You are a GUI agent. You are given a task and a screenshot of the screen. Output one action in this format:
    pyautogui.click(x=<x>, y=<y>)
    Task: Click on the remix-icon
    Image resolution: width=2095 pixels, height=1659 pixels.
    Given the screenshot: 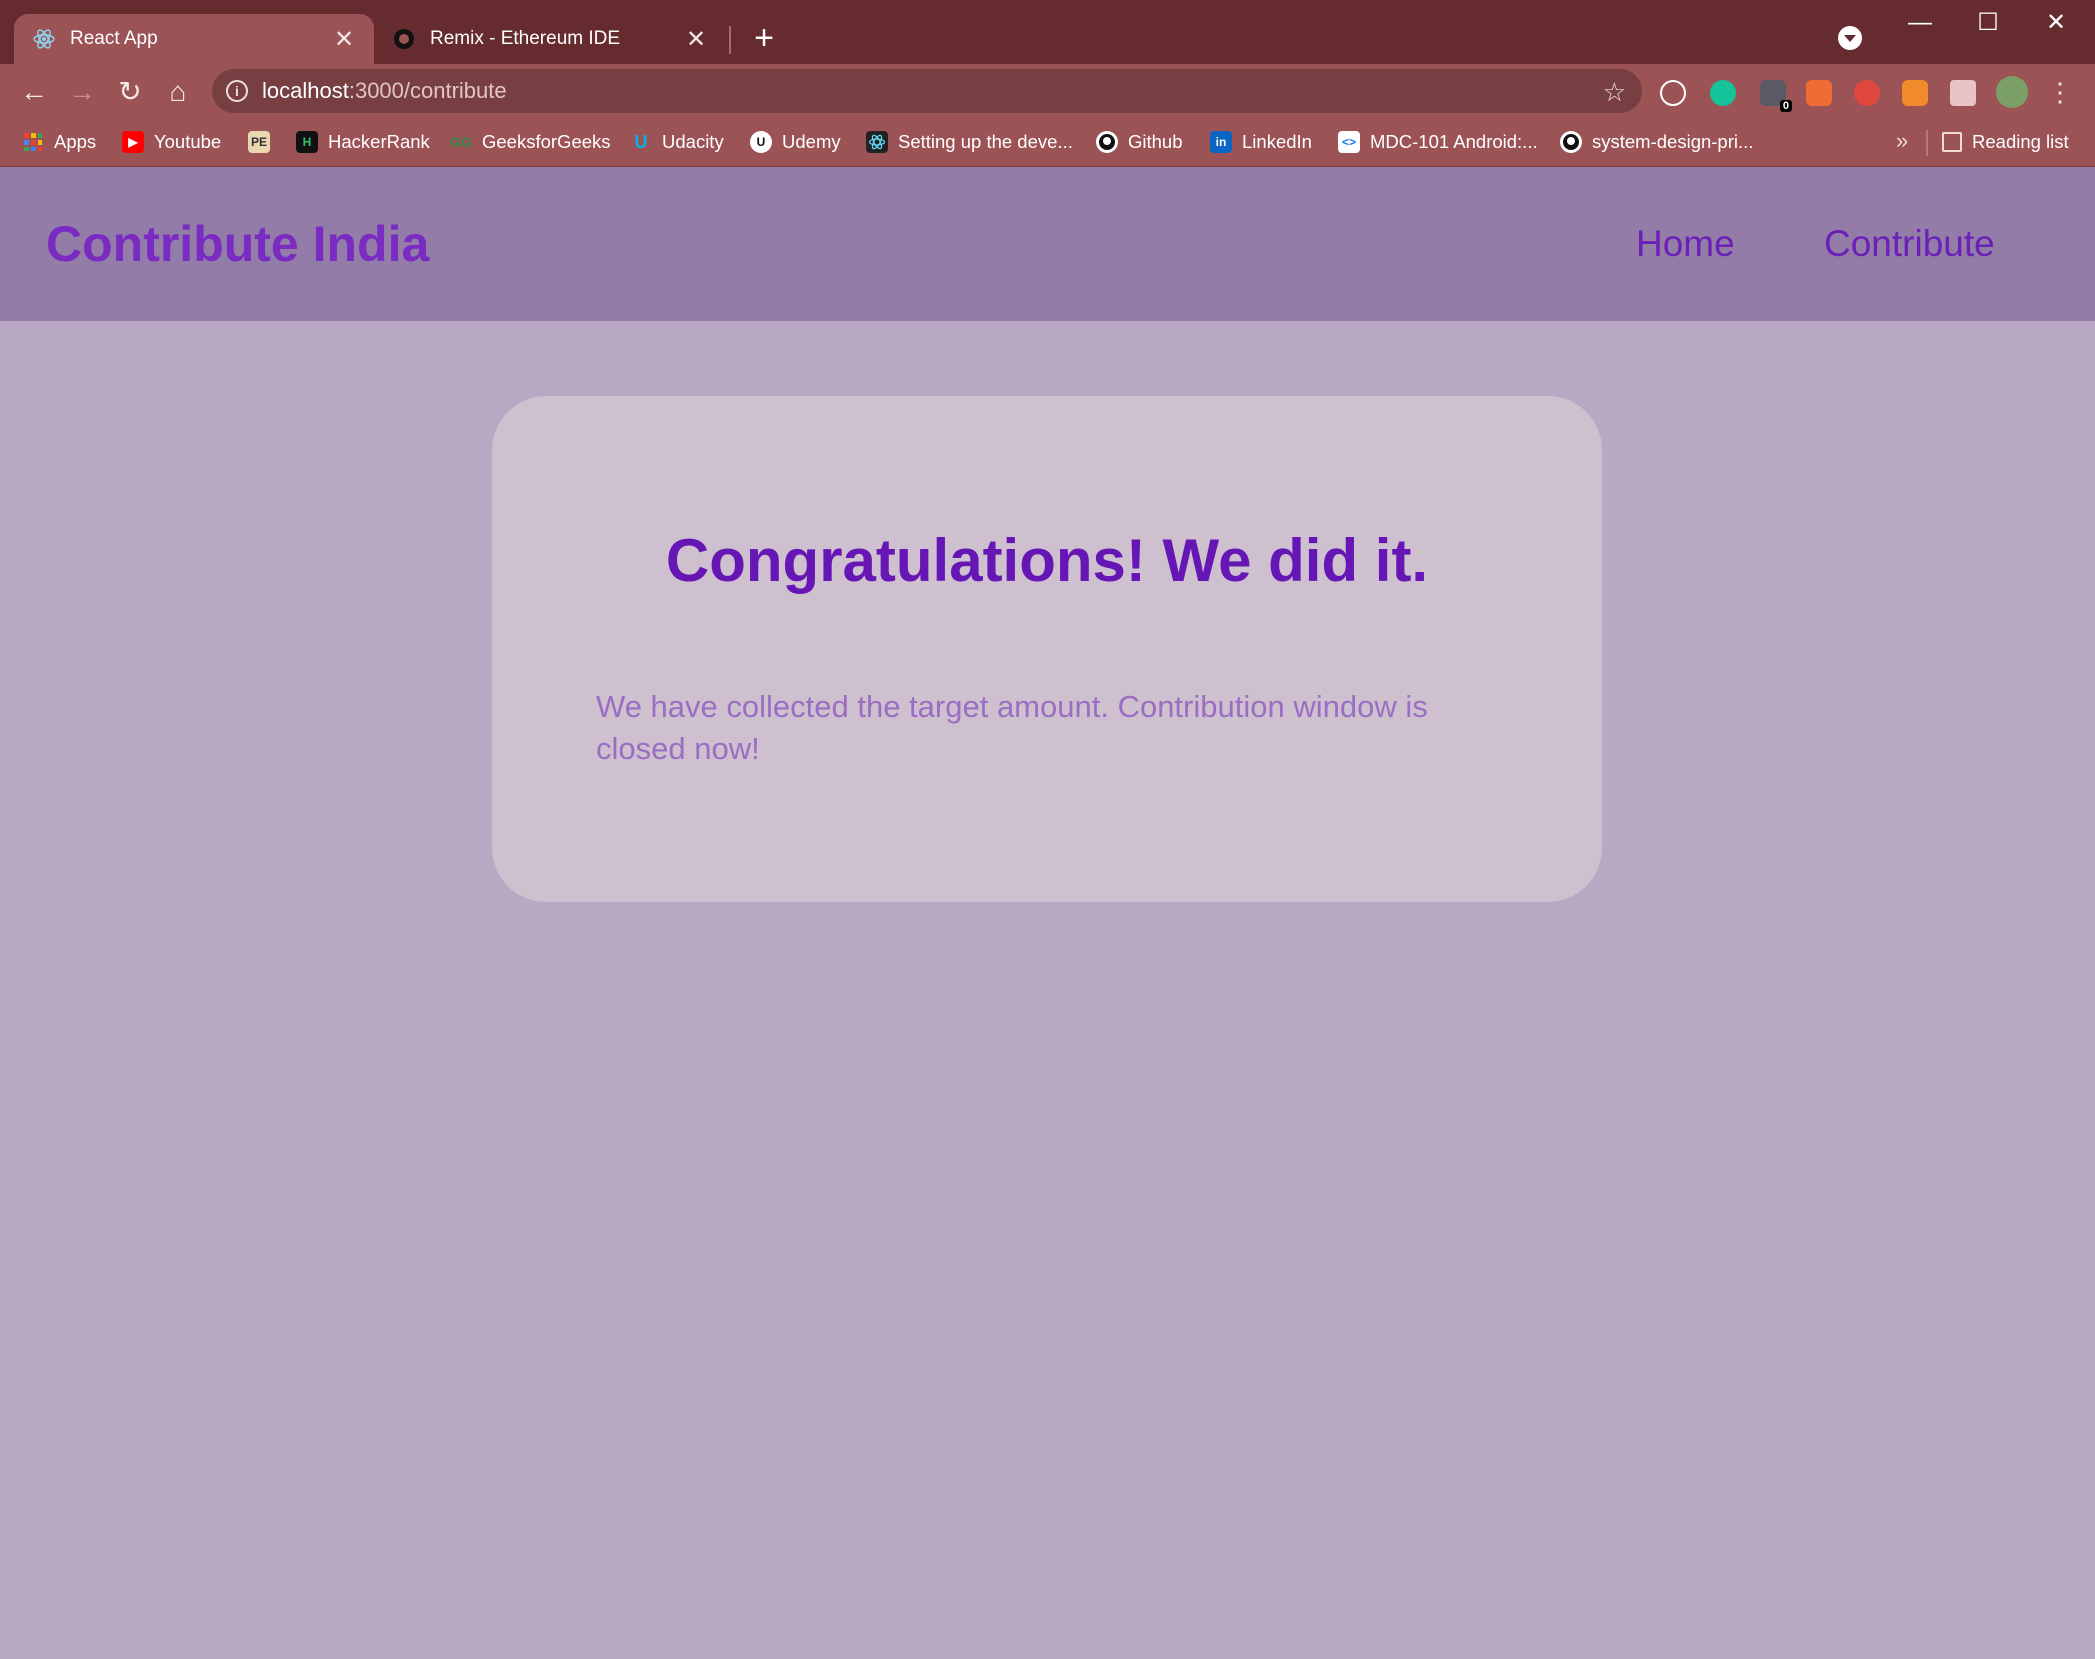 What is the action you would take?
    pyautogui.click(x=404, y=39)
    